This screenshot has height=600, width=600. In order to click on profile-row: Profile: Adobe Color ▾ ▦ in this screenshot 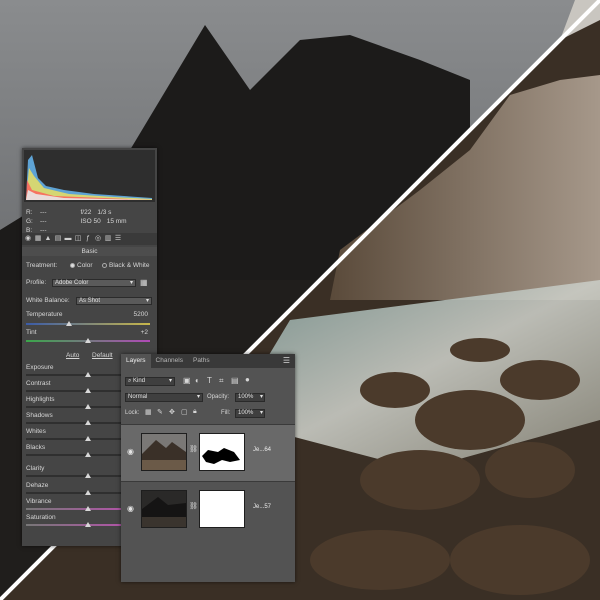, I will do `click(90, 283)`.